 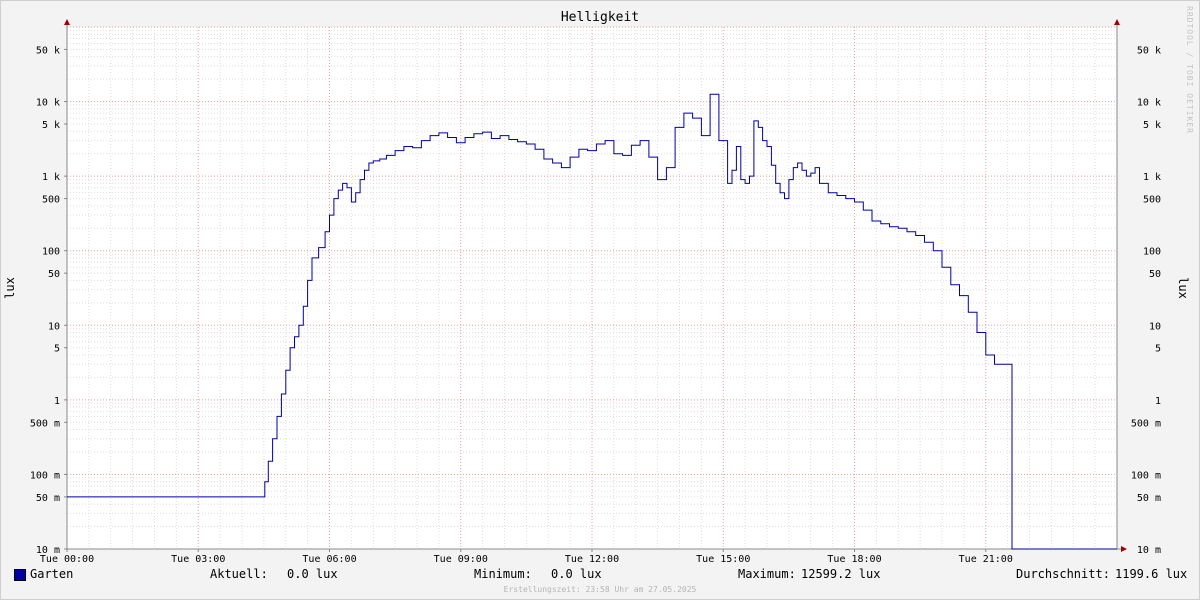 What do you see at coordinates (10, 288) in the screenshot?
I see `y-axis-label-left: lux` at bounding box center [10, 288].